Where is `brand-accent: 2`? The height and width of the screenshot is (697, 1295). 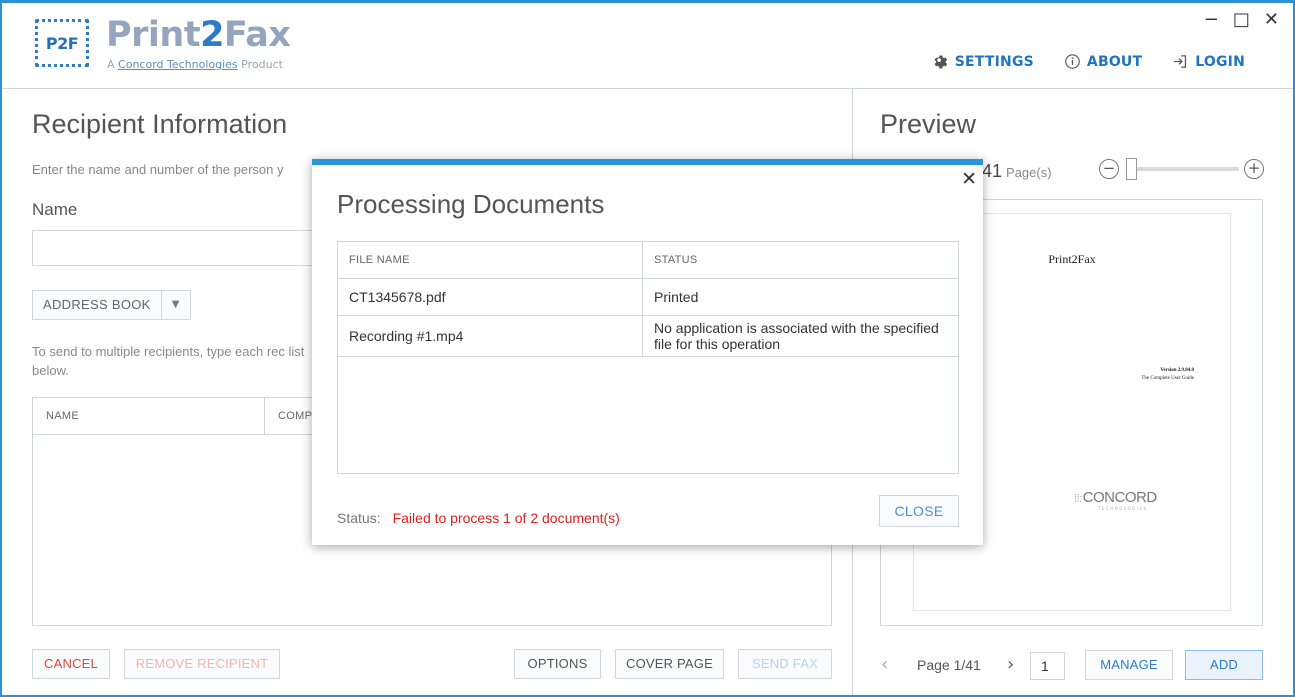
brand-accent: 2 is located at coordinates (212, 35).